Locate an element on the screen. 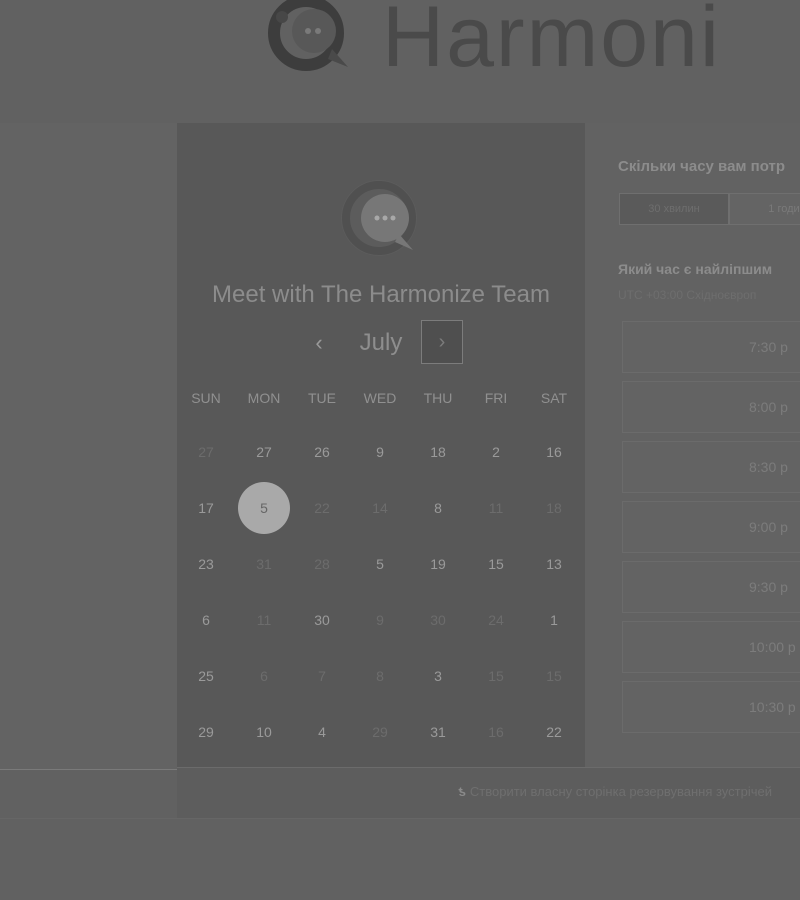 The height and width of the screenshot is (900, 800). calendar-day-number: 19 is located at coordinates (438, 564).